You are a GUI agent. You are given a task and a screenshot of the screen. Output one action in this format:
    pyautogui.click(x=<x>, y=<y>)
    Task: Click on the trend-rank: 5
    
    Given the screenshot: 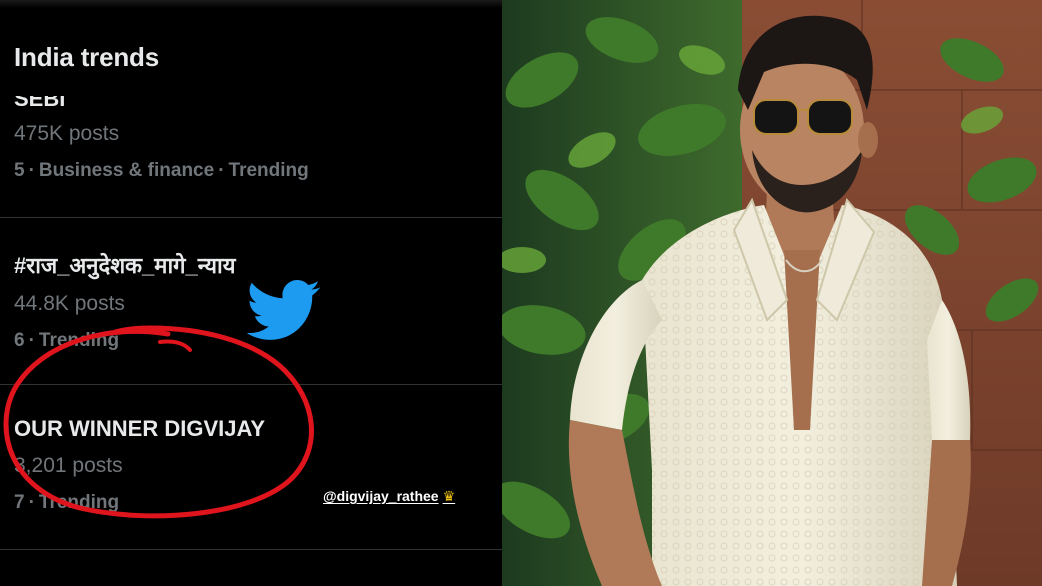 What is the action you would take?
    pyautogui.click(x=19, y=170)
    